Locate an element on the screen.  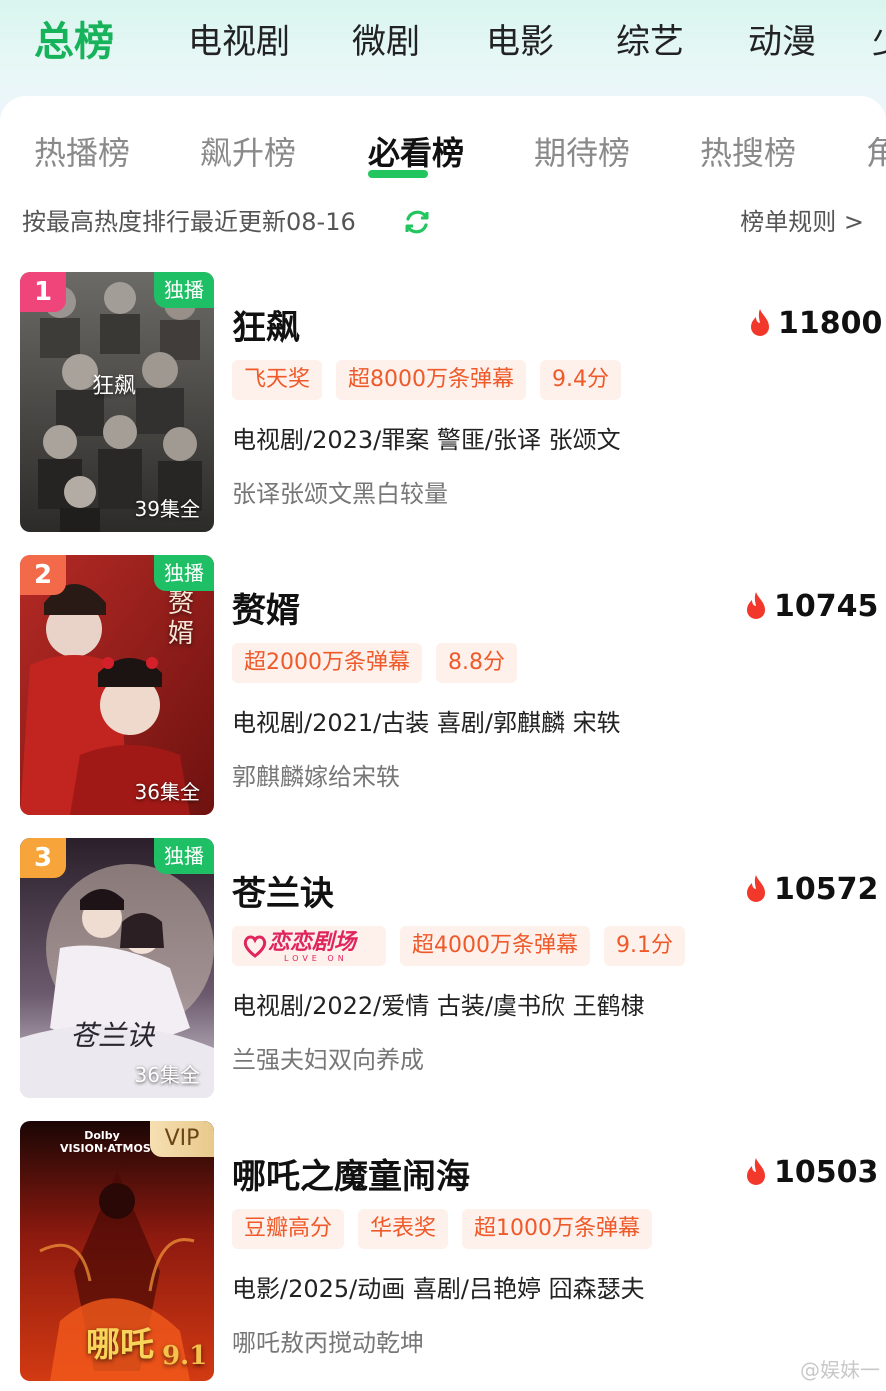
tag: 8.8分 is located at coordinates (476, 663).